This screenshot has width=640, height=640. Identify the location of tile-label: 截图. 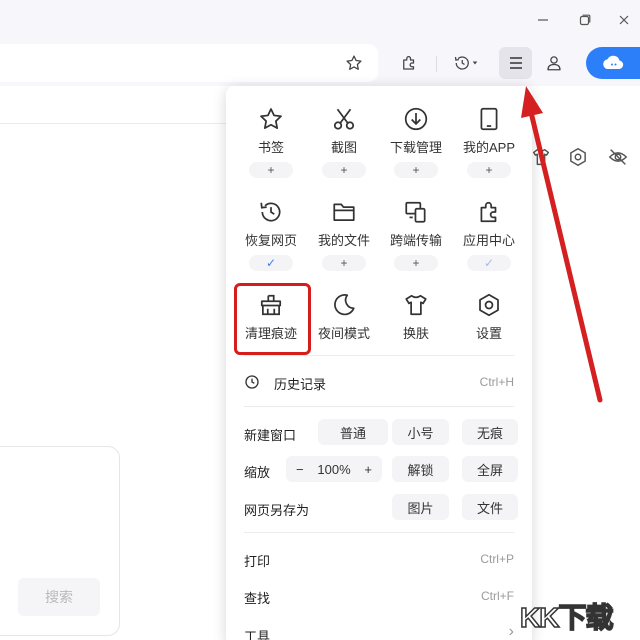
(343, 147).